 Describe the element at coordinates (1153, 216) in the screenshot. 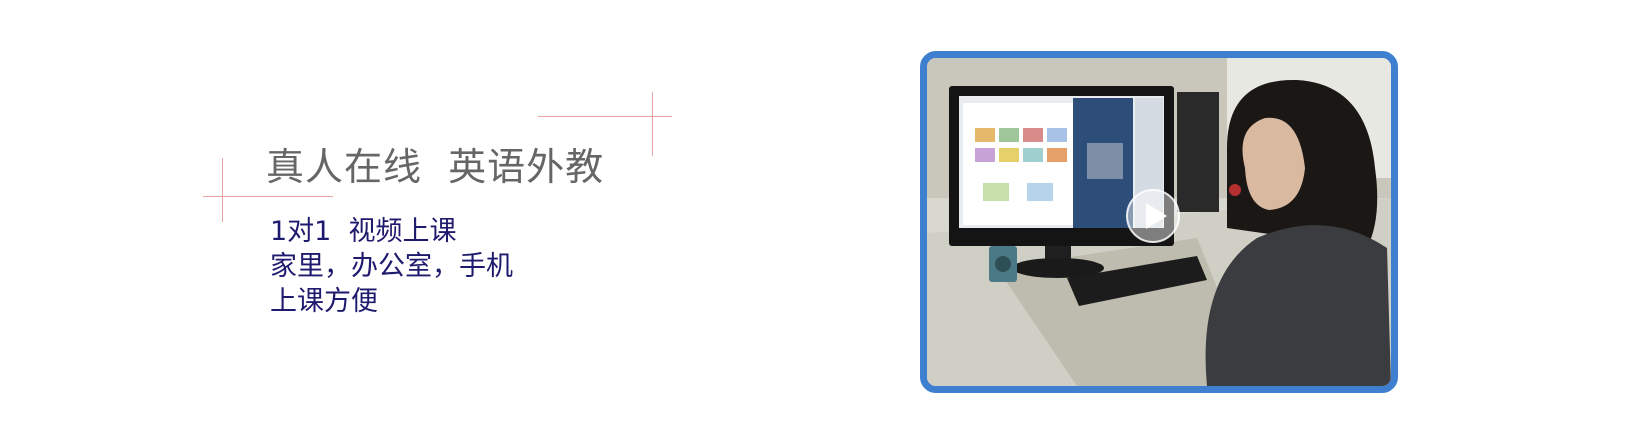

I see `play-icon` at that location.